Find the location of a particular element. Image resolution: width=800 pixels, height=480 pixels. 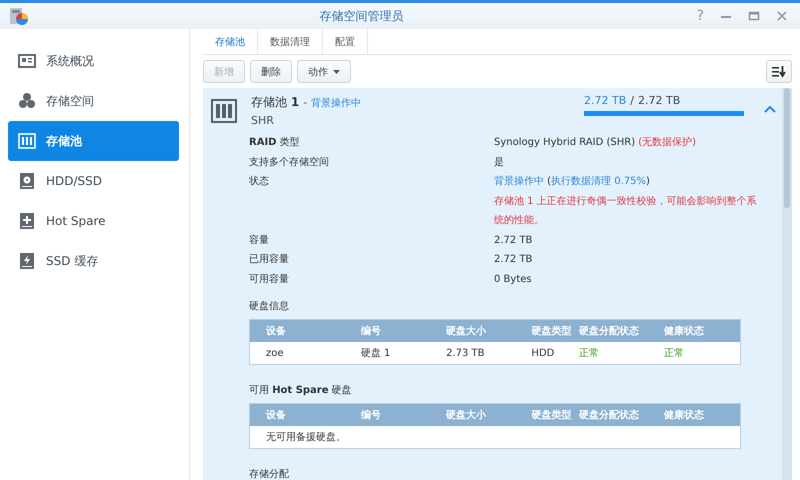

bolt-drive-icon is located at coordinates (27, 261).